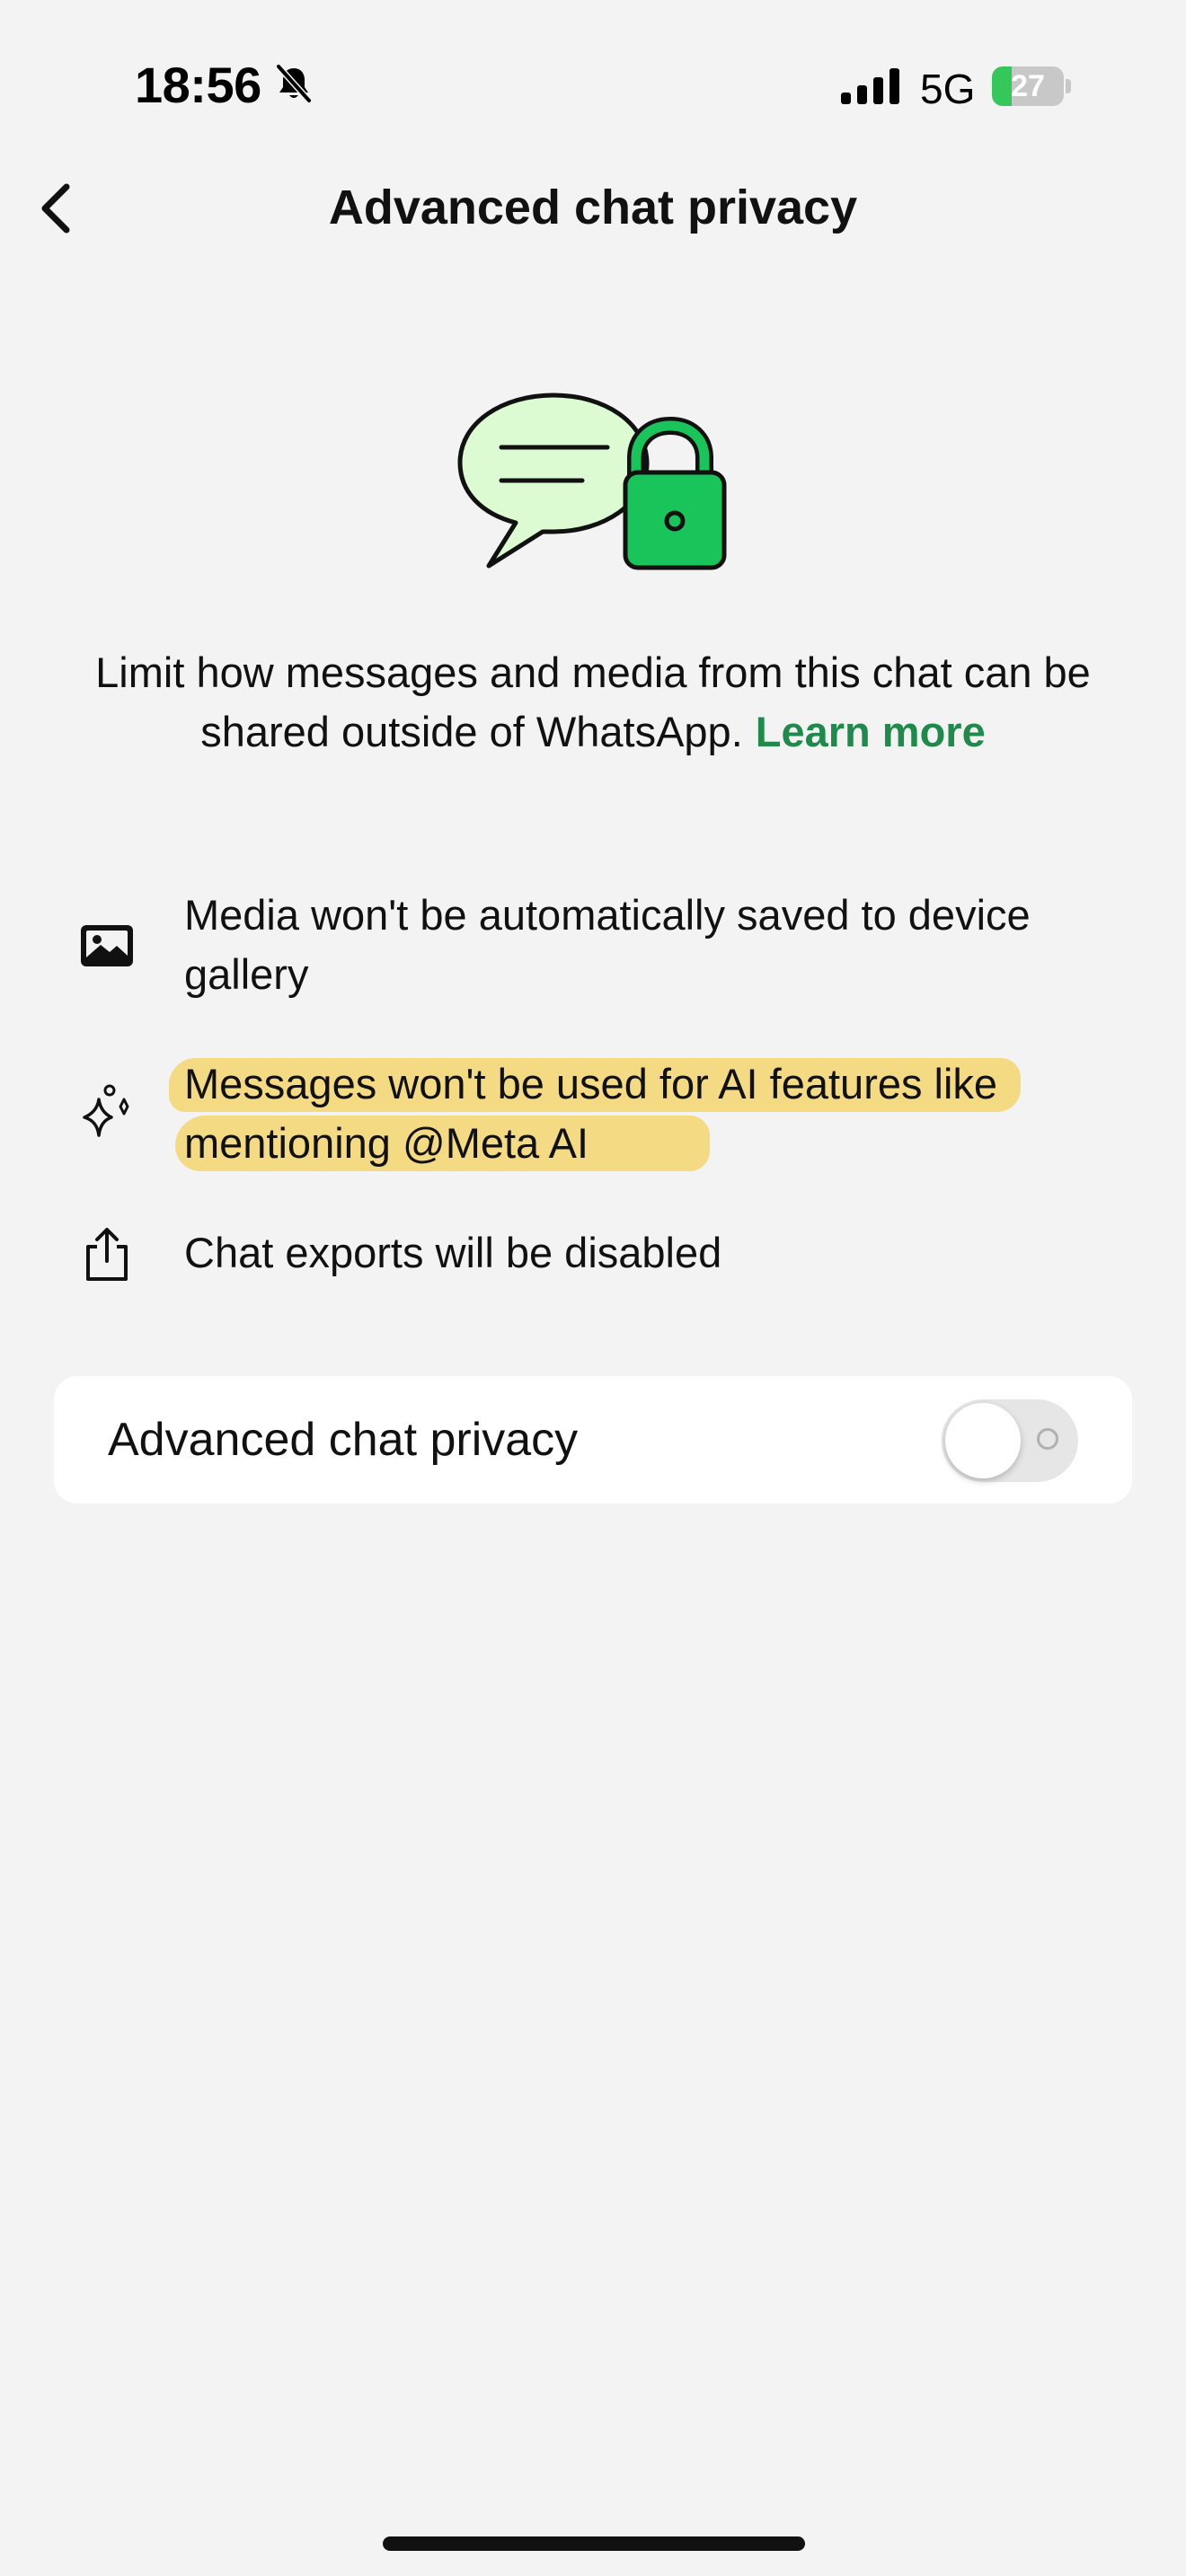  I want to click on home-indicator, so click(594, 2543).